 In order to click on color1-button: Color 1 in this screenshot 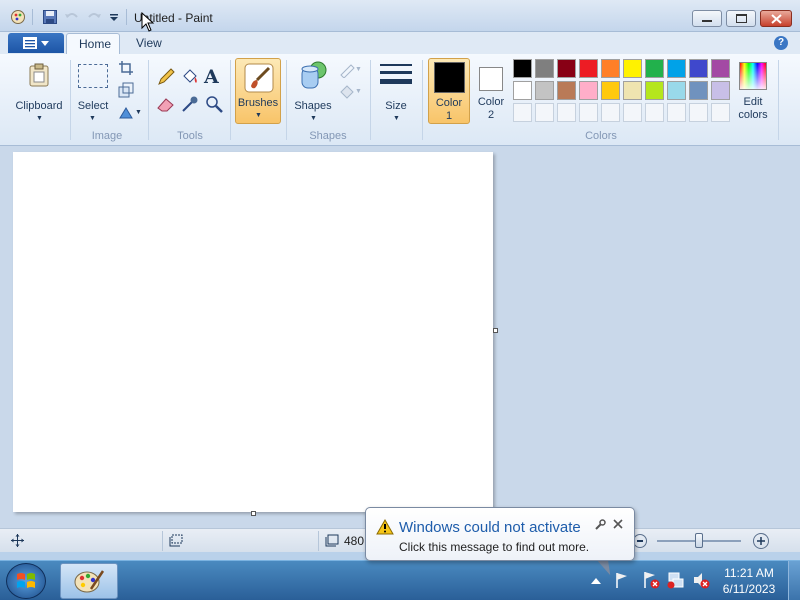, I will do `click(449, 91)`.